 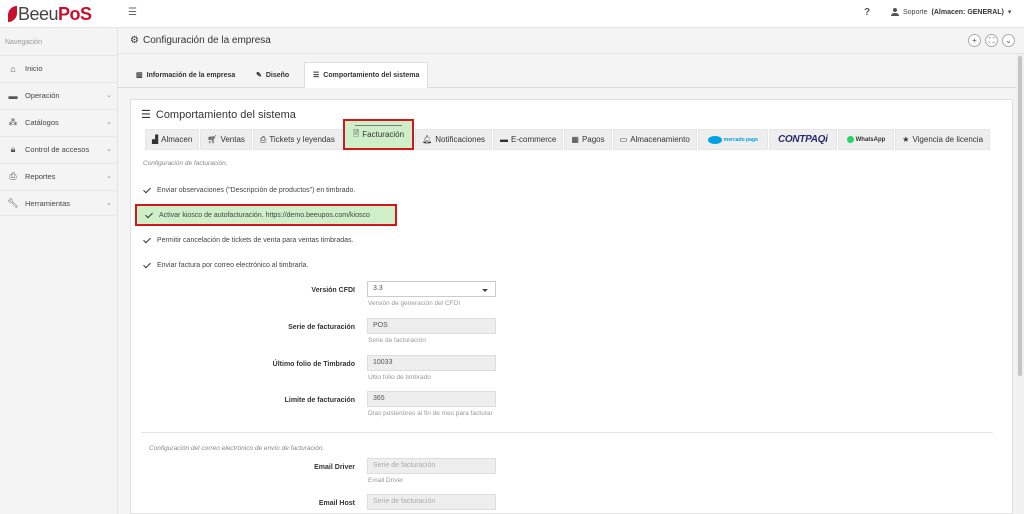 I want to click on scrollbar, so click(x=1020, y=284).